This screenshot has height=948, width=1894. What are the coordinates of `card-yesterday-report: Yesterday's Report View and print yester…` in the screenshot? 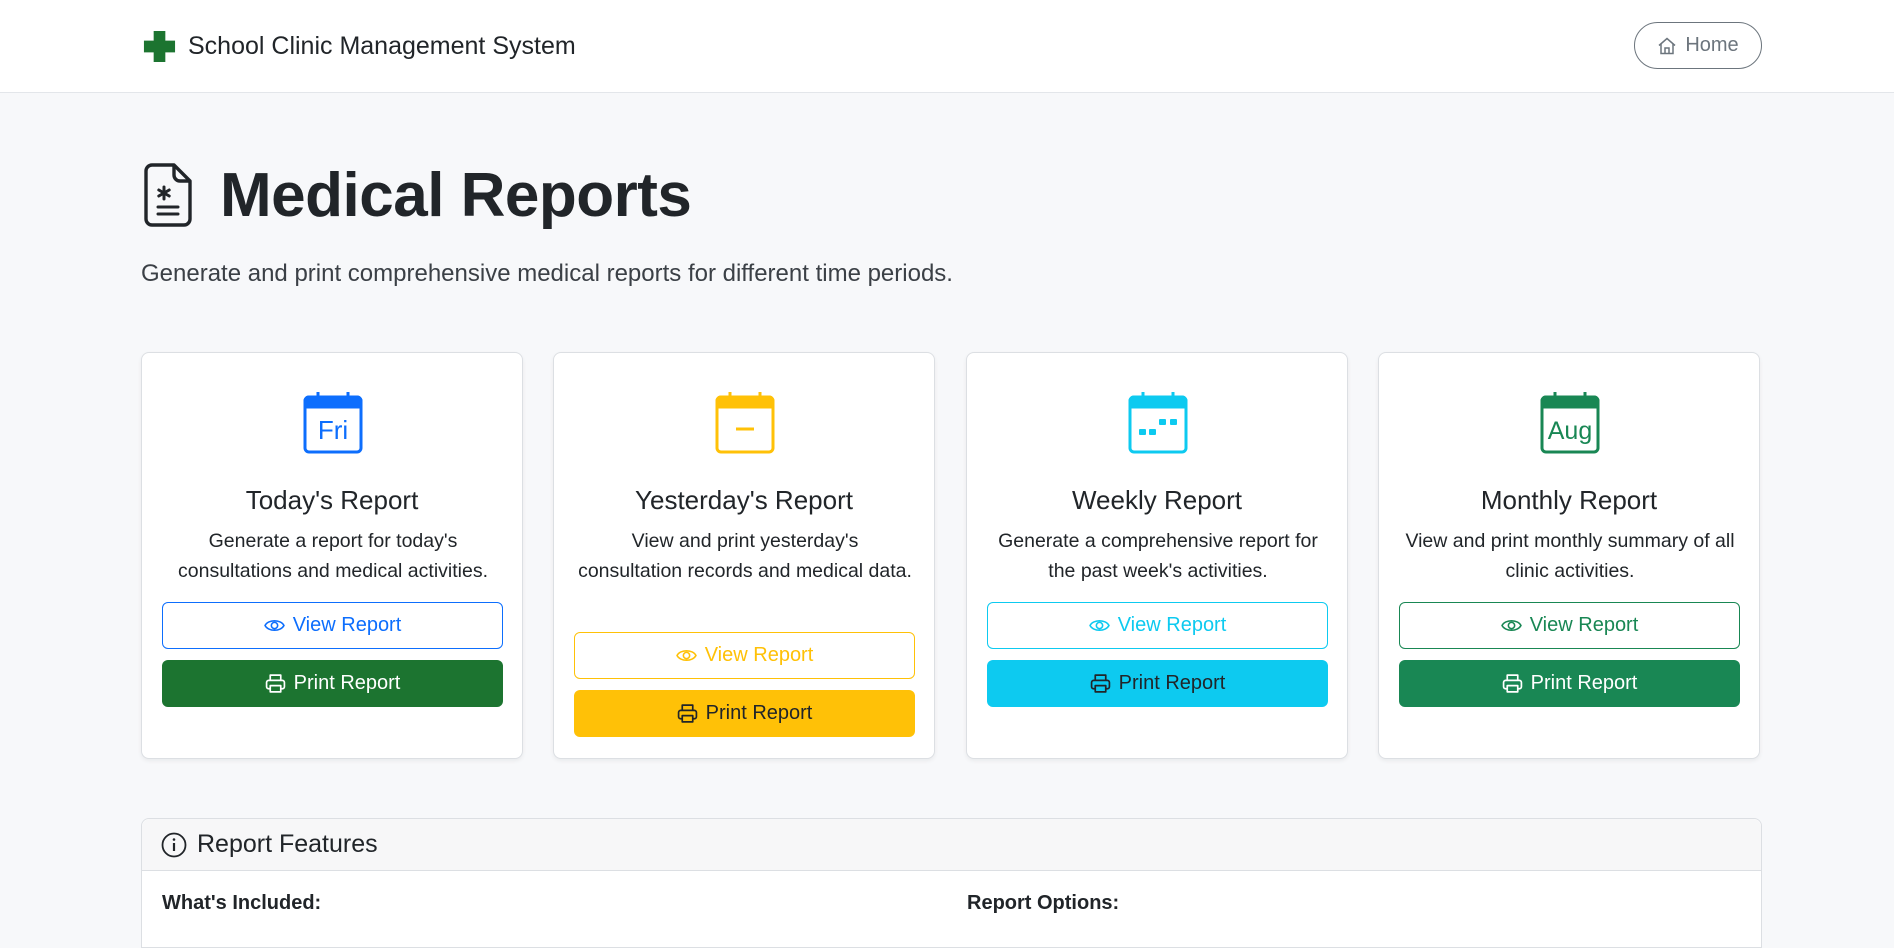 It's located at (744, 555).